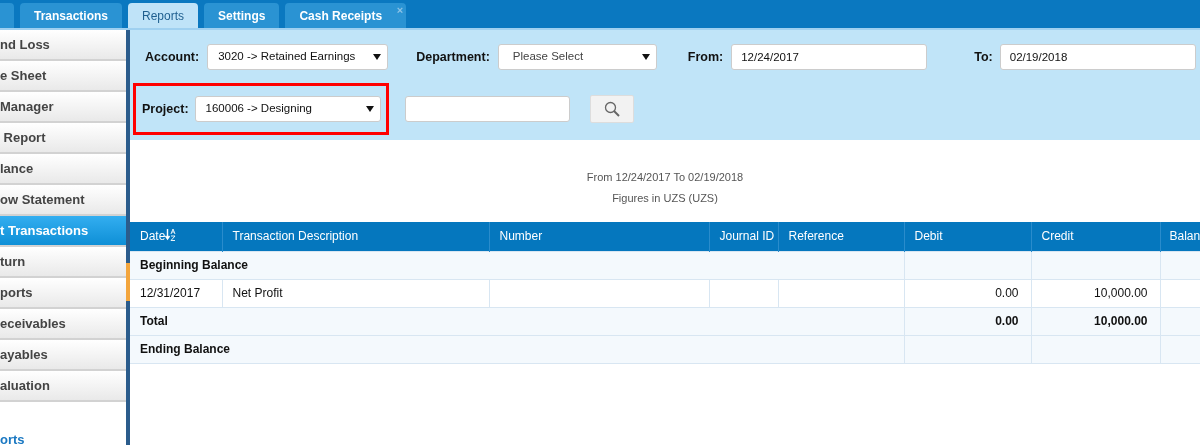  What do you see at coordinates (705, 57) in the screenshot?
I see `field-label: From:` at bounding box center [705, 57].